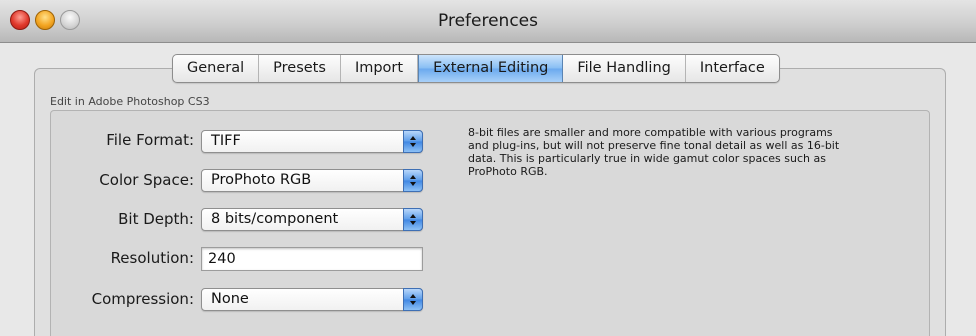 The width and height of the screenshot is (976, 336). I want to click on bit-depth-popup: 8 bits/component, so click(312, 219).